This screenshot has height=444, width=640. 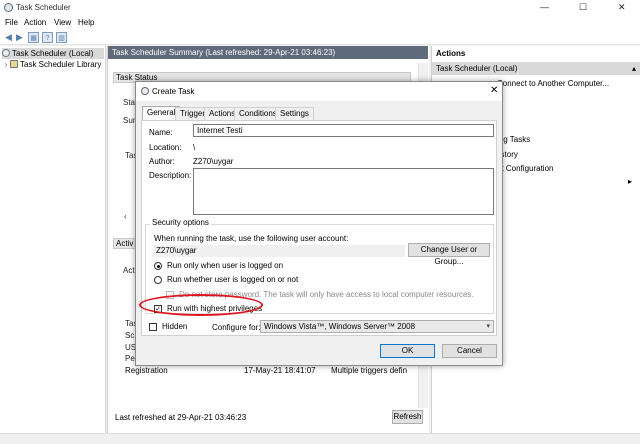 What do you see at coordinates (319, 91) in the screenshot?
I see `dialog-title-bar: Create Task ✕` at bounding box center [319, 91].